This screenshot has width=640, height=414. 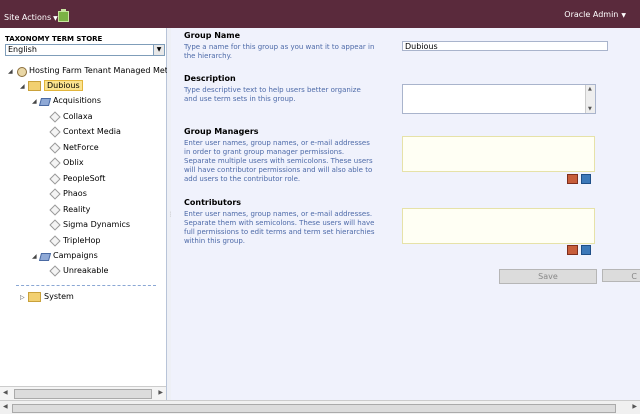 I want to click on tree-termset-campaigns: ◢ Campaigns, so click(x=65, y=256).